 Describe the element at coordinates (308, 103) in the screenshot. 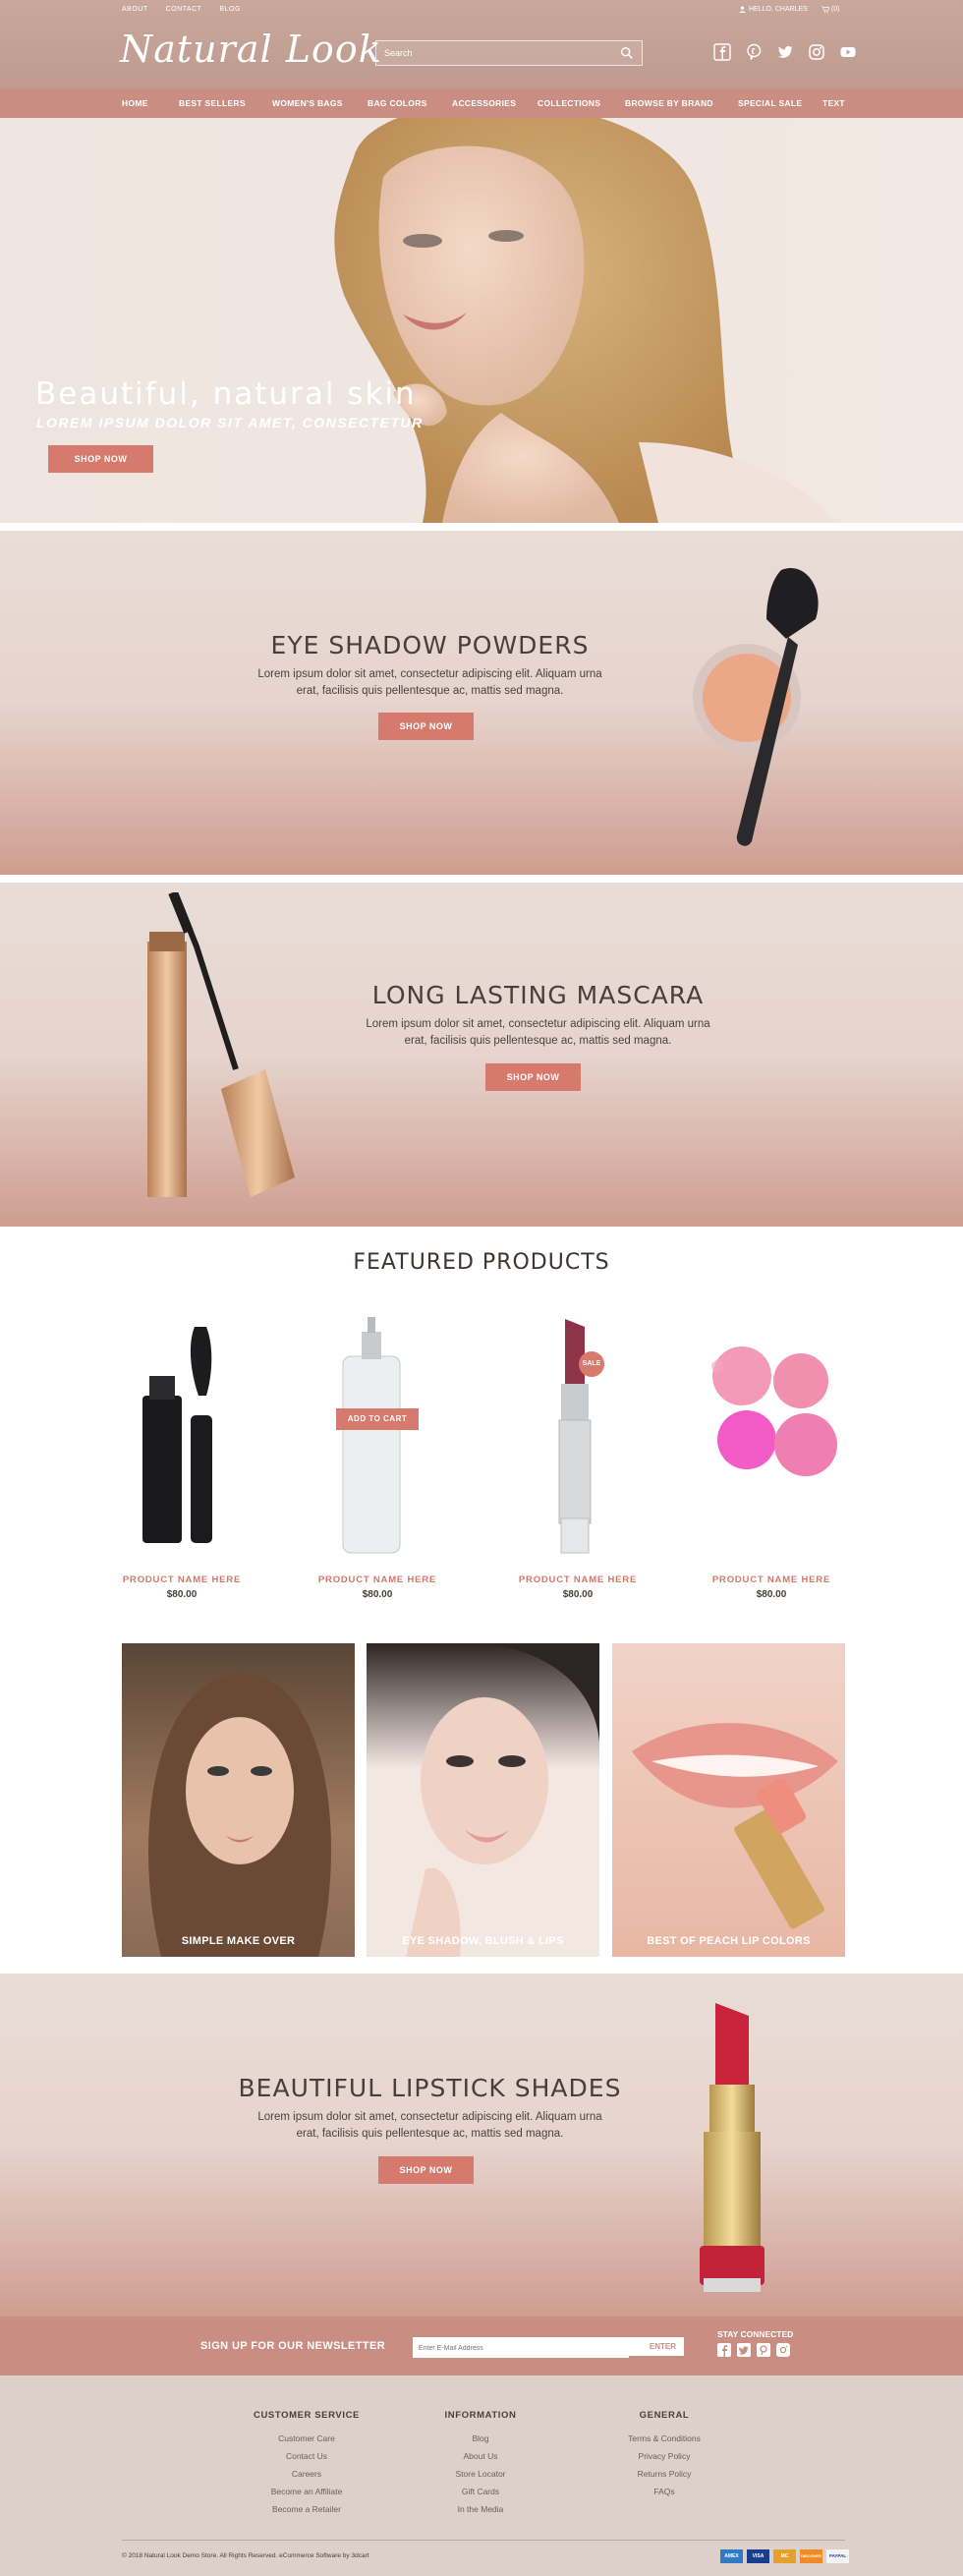

I see `nav-womens-bags: WOMEN'S BAGS` at that location.